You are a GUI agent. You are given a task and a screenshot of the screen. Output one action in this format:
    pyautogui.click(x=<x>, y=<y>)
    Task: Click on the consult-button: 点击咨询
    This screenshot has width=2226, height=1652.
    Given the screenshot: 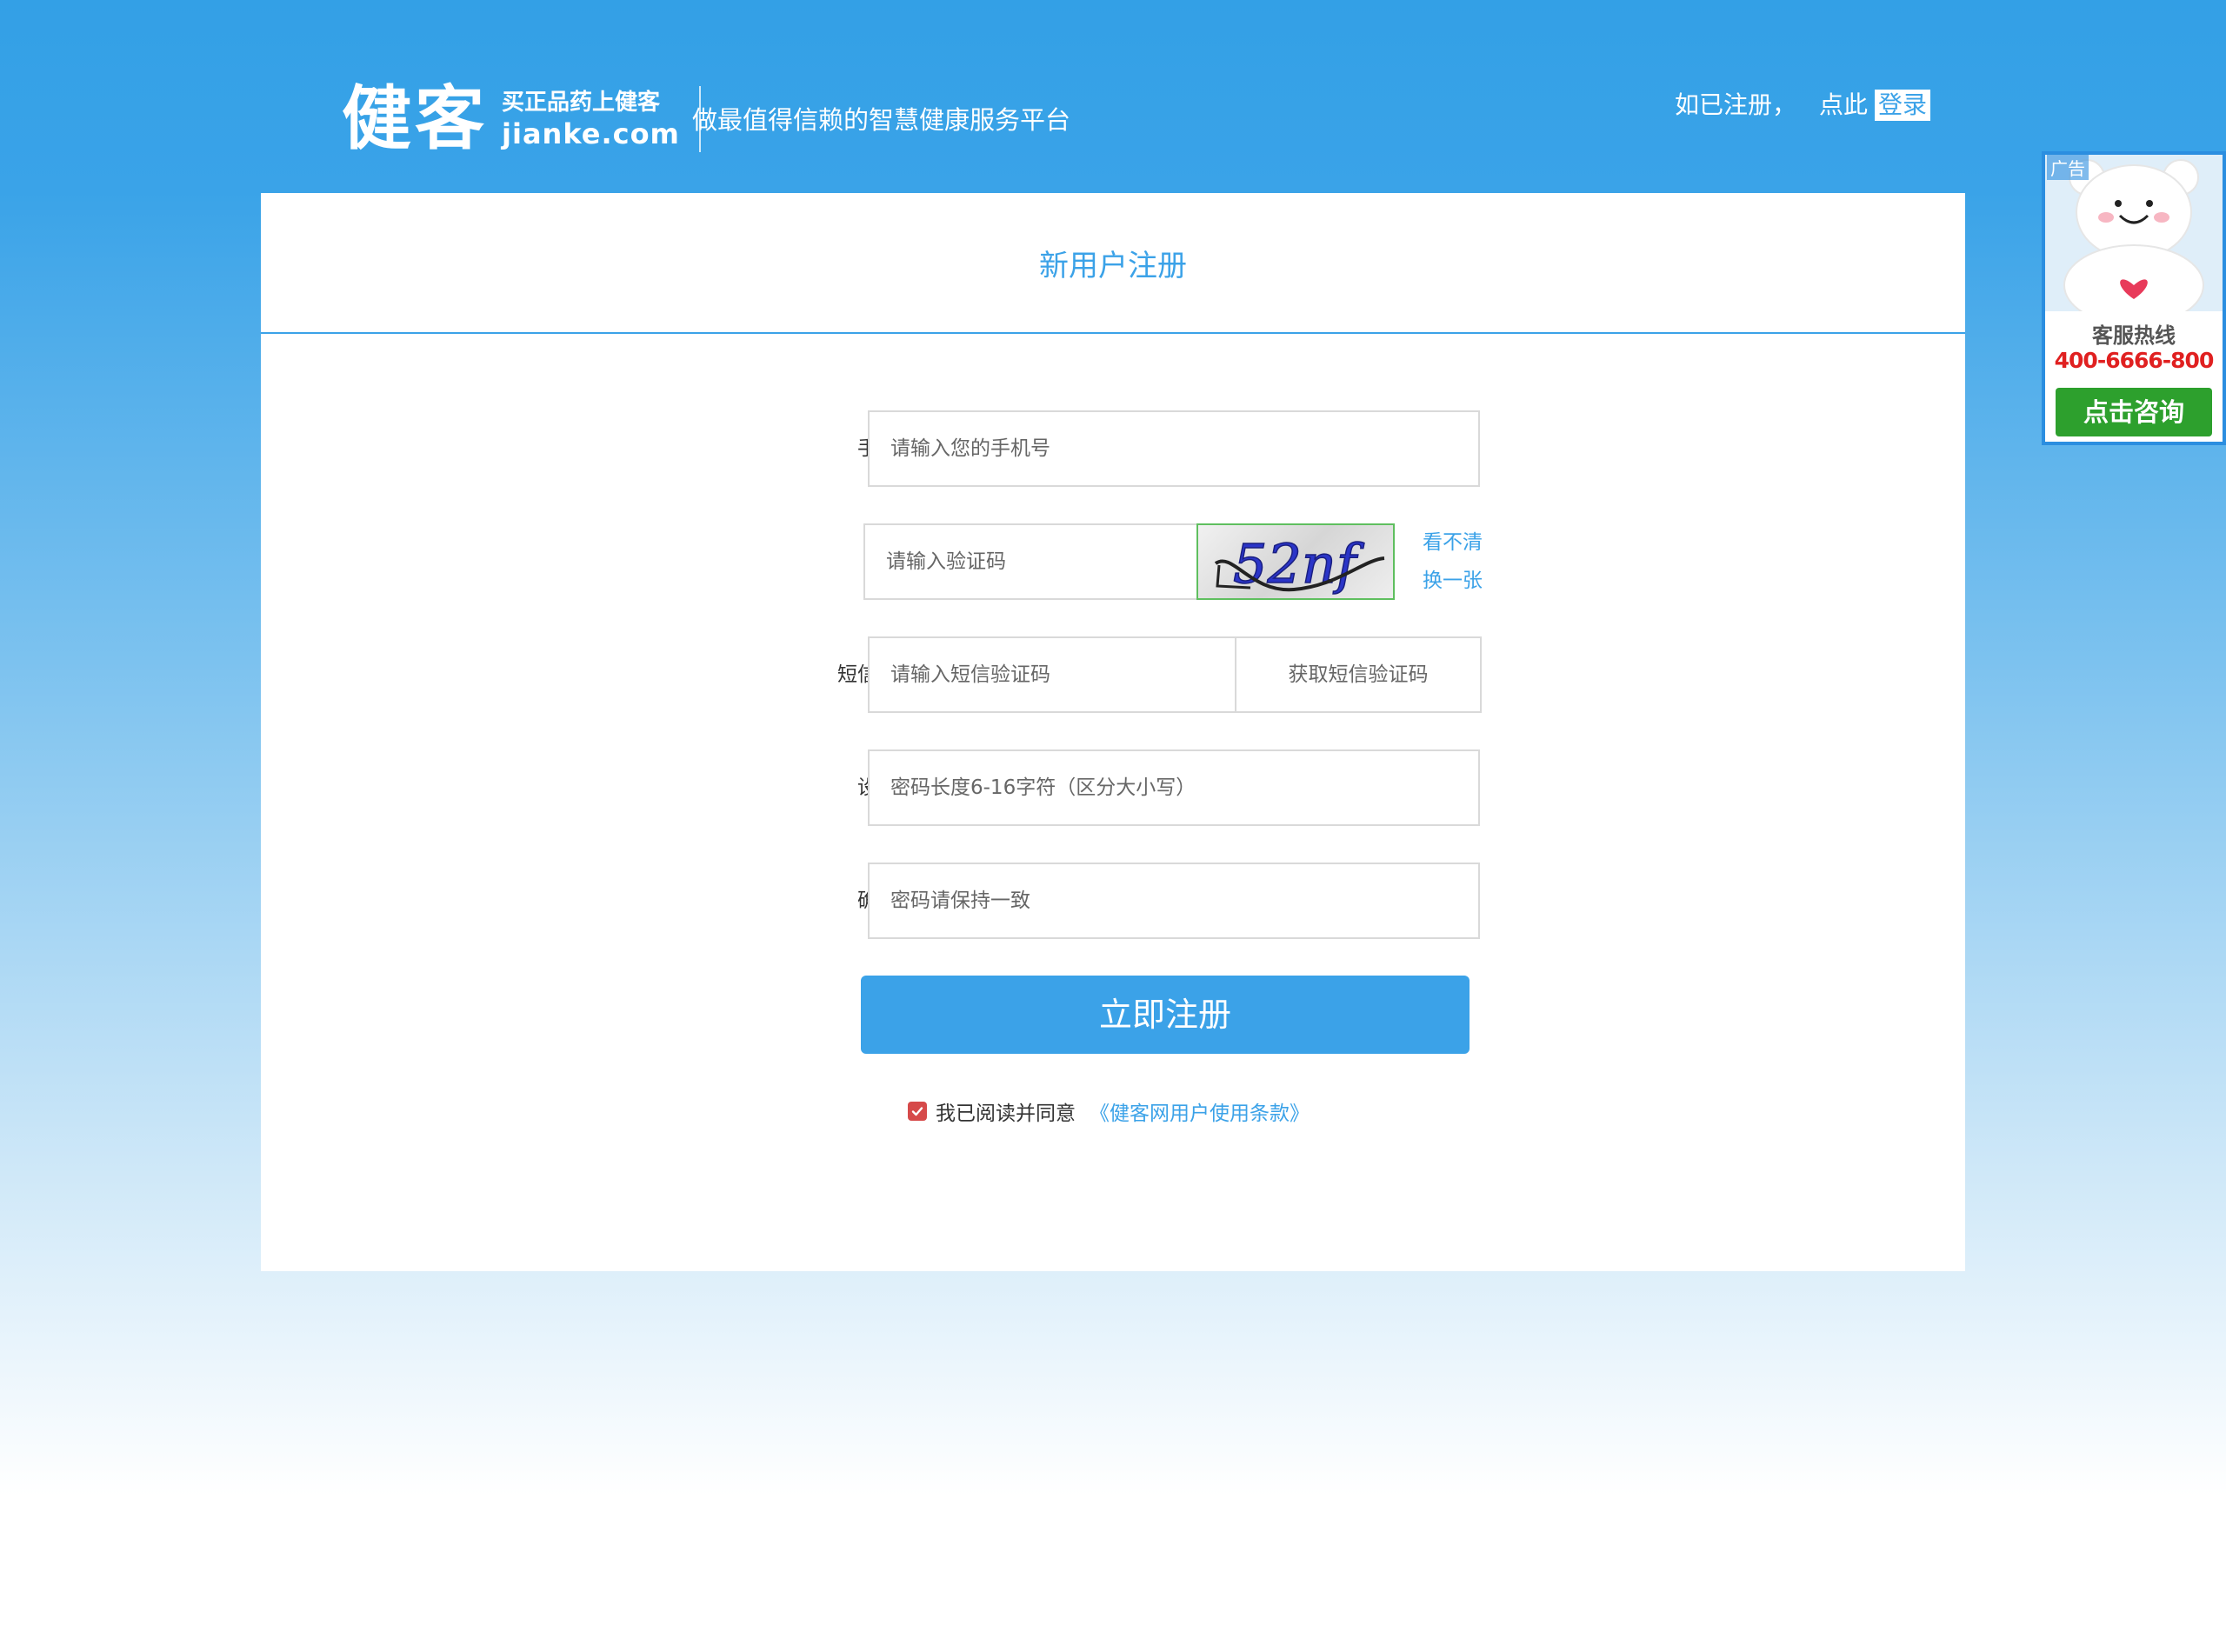 What is the action you would take?
    pyautogui.click(x=2134, y=412)
    